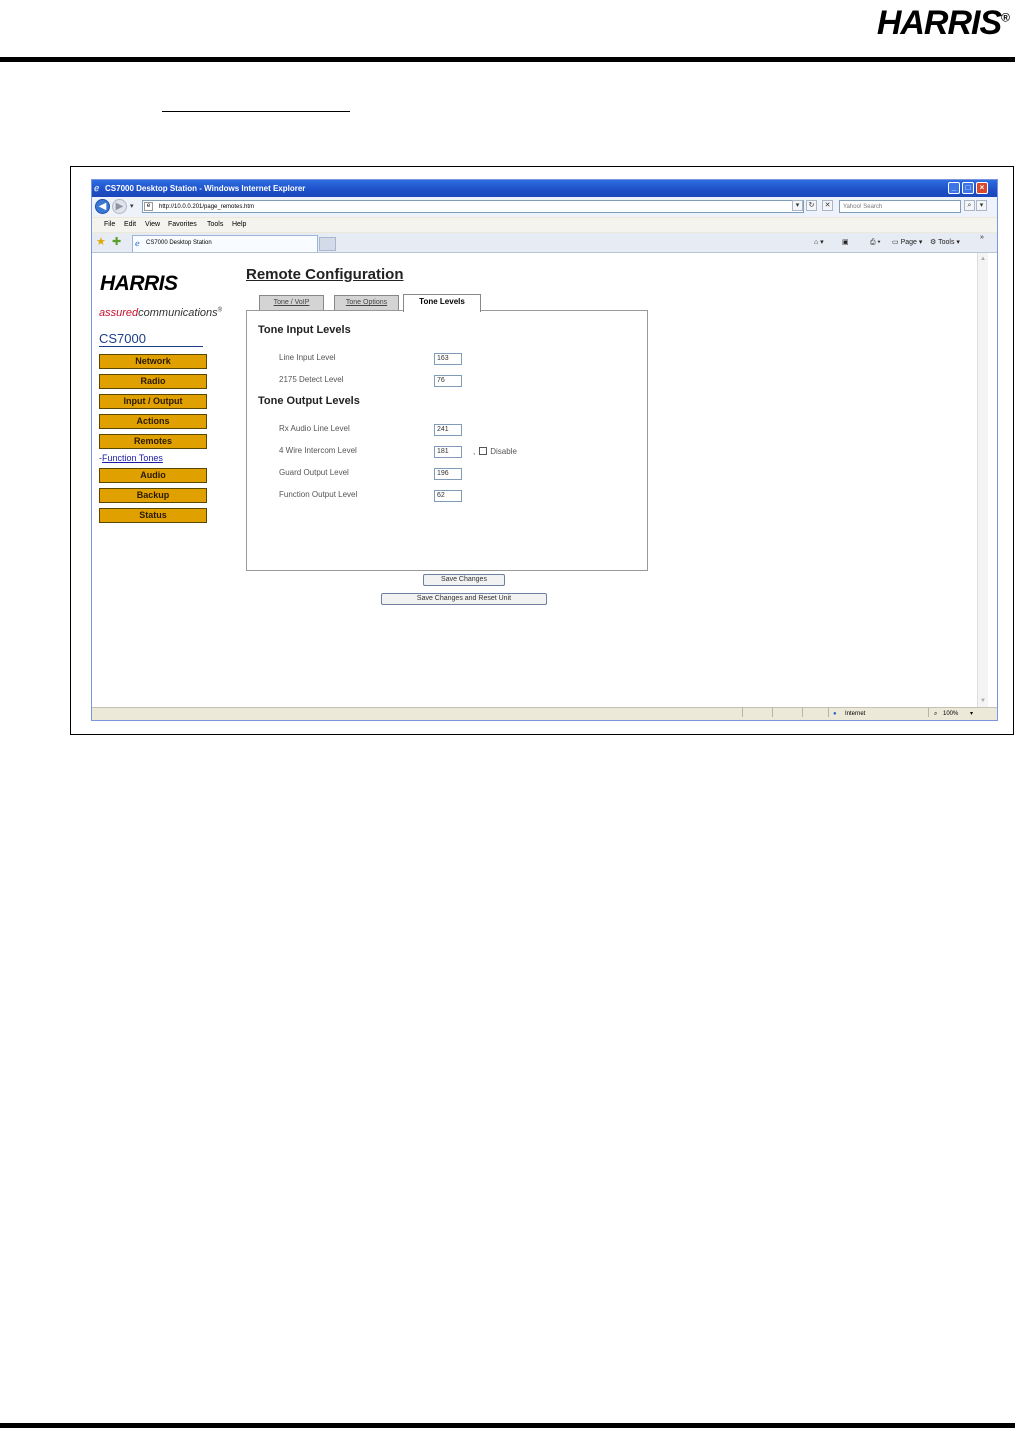  I want to click on disable-option: , Disable, so click(495, 451).